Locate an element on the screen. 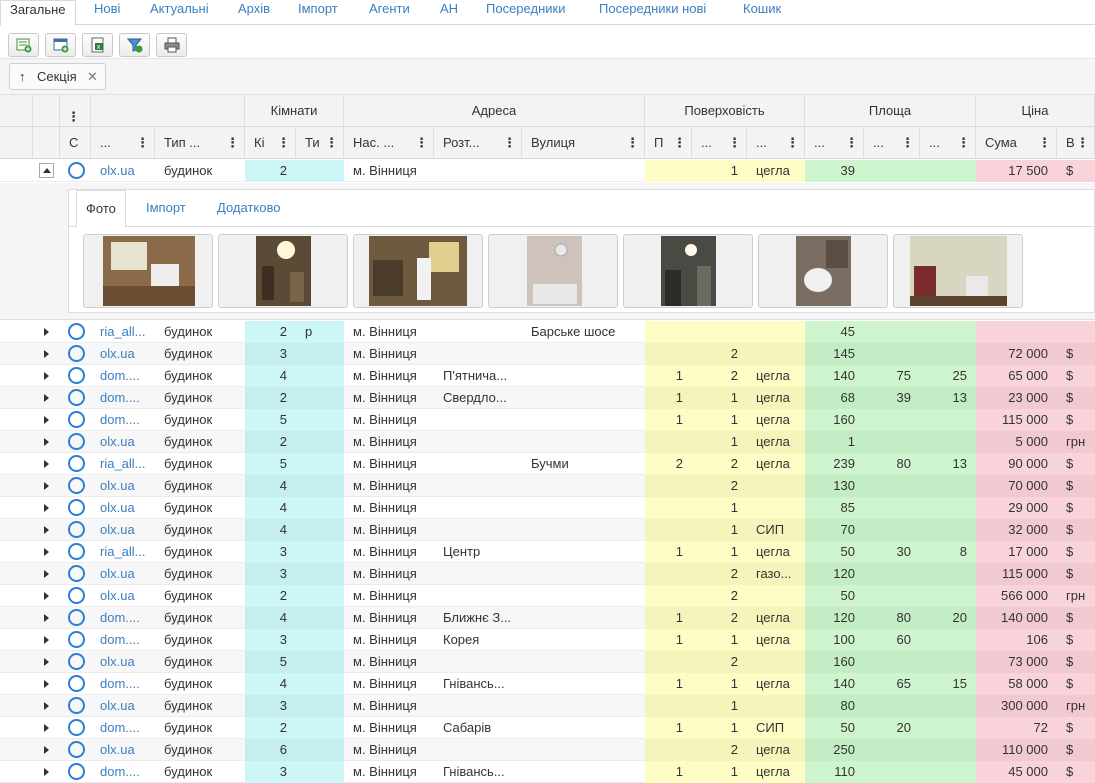 The image size is (1095, 783). detail-tab-photo: Фото is located at coordinates (101, 209).